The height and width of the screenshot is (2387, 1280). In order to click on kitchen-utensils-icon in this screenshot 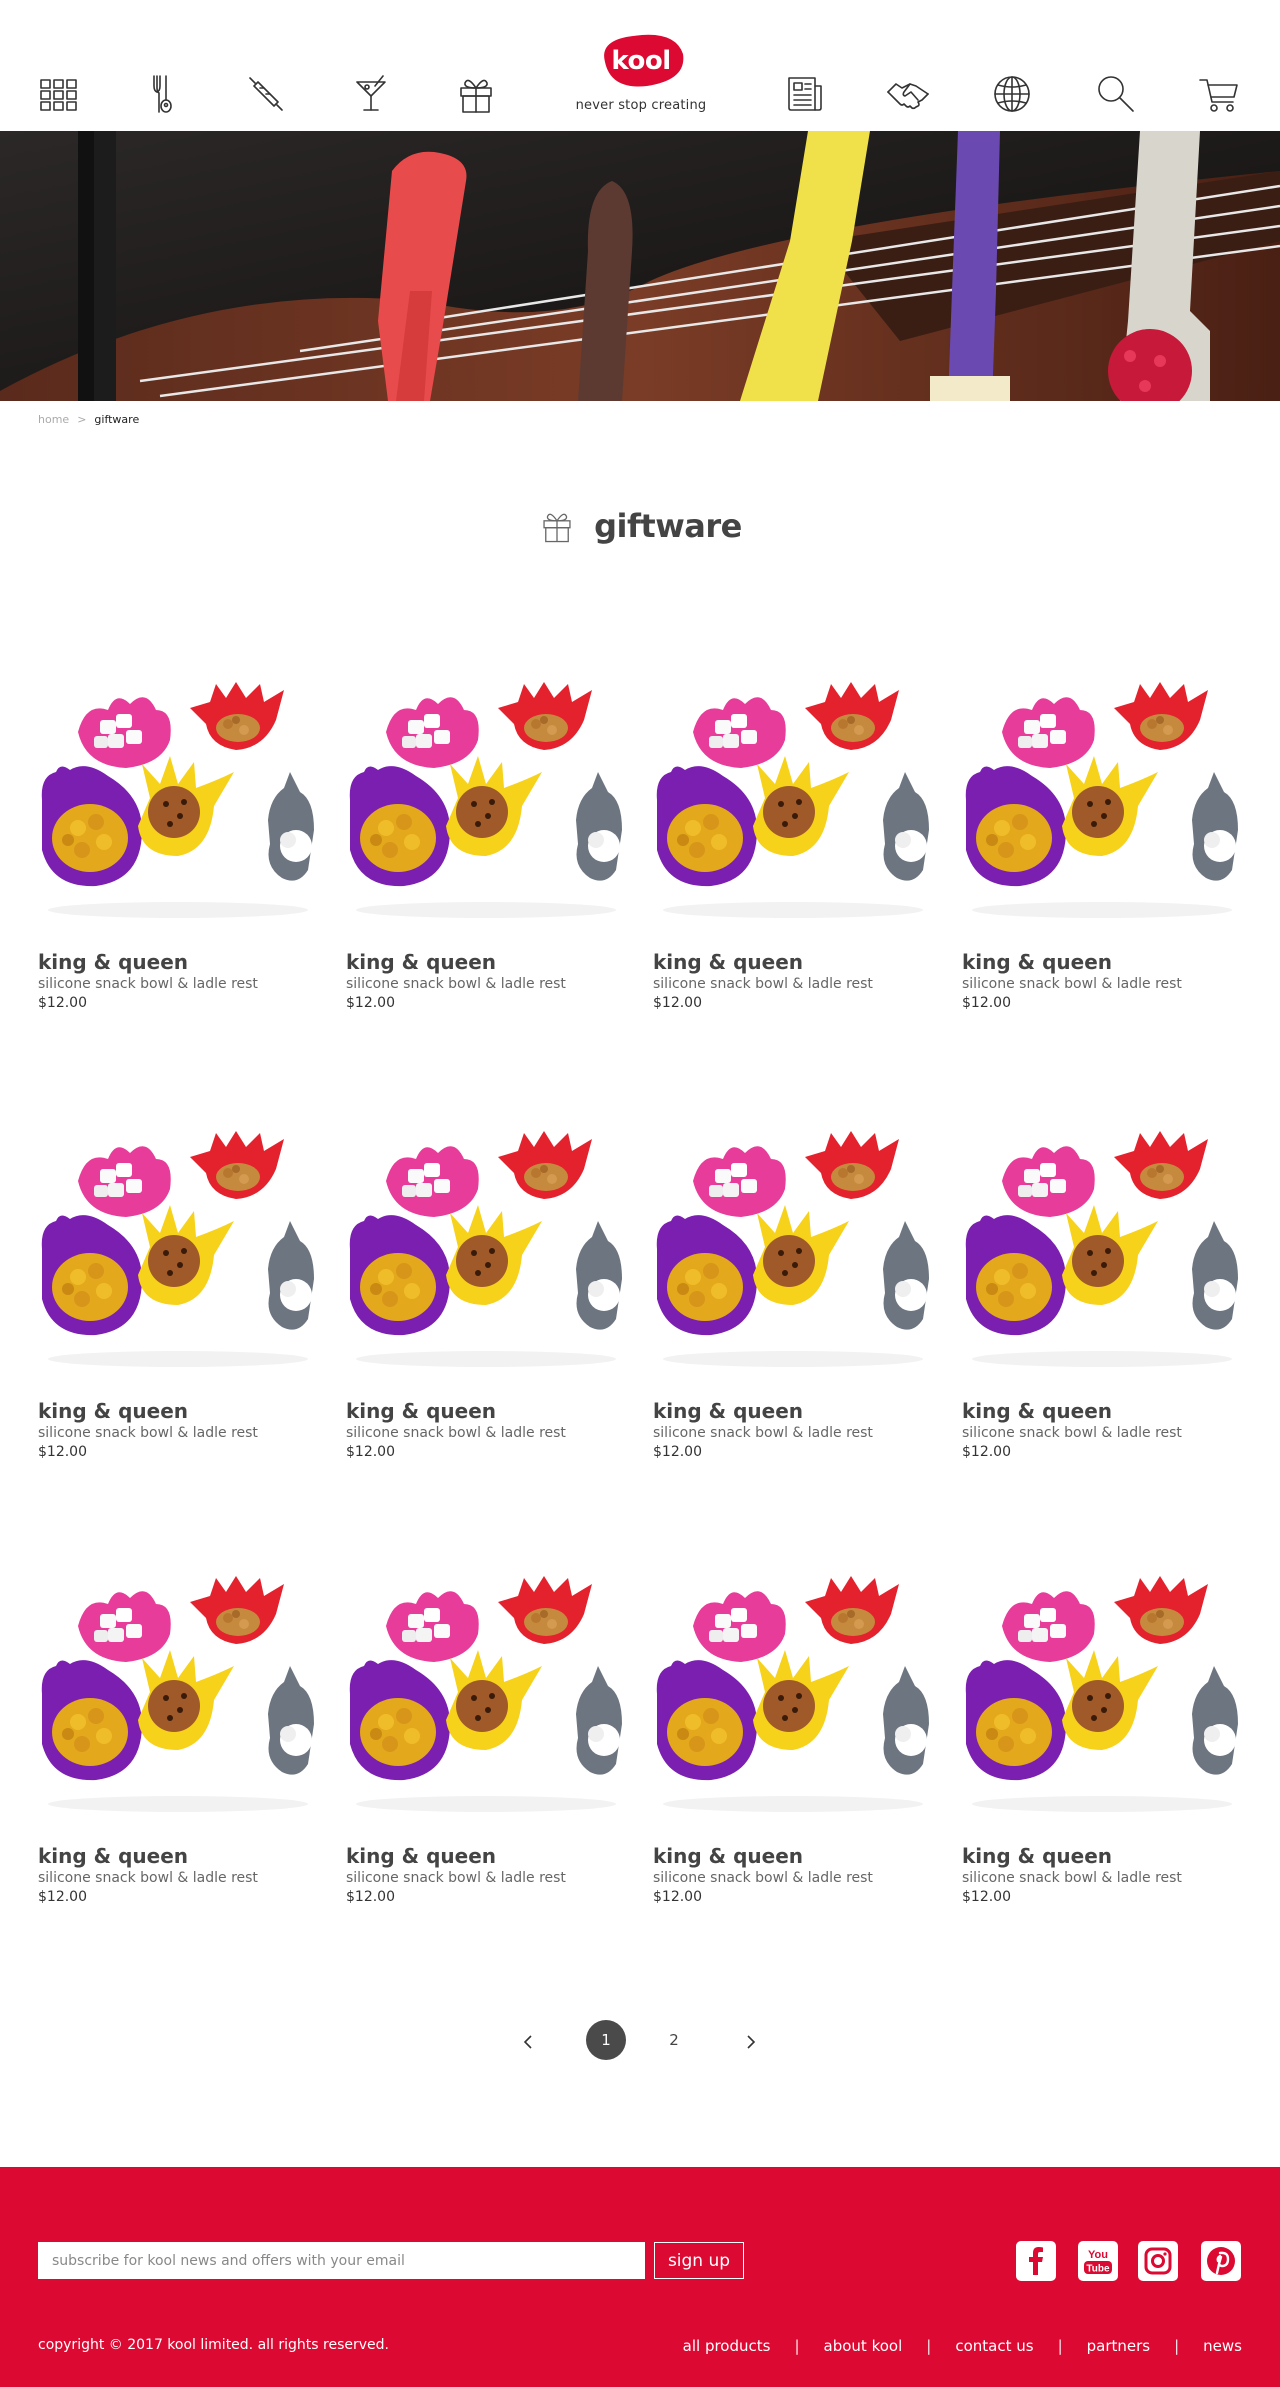, I will do `click(162, 94)`.